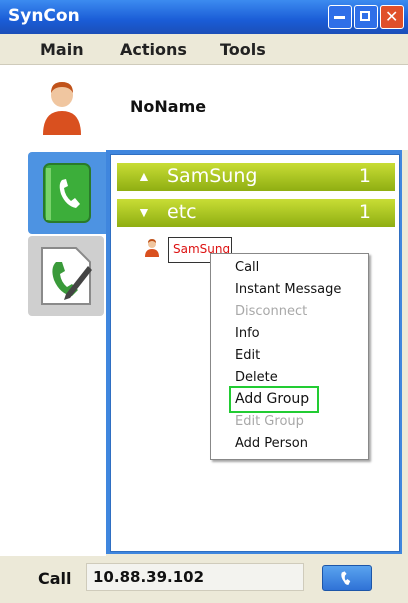 Image resolution: width=408 pixels, height=603 pixels. I want to click on menu-actions: Actions, so click(153, 49).